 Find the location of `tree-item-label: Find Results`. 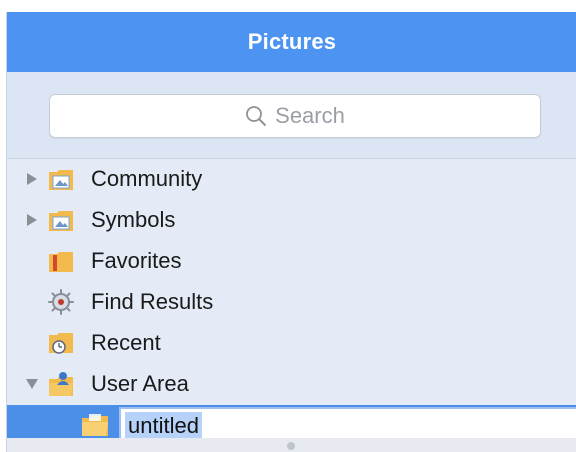

tree-item-label: Find Results is located at coordinates (152, 301).